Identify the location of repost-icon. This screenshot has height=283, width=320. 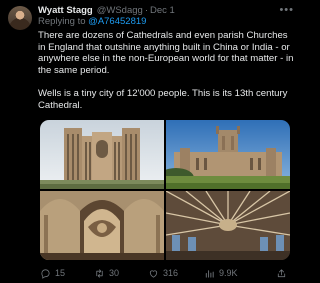
(99, 273).